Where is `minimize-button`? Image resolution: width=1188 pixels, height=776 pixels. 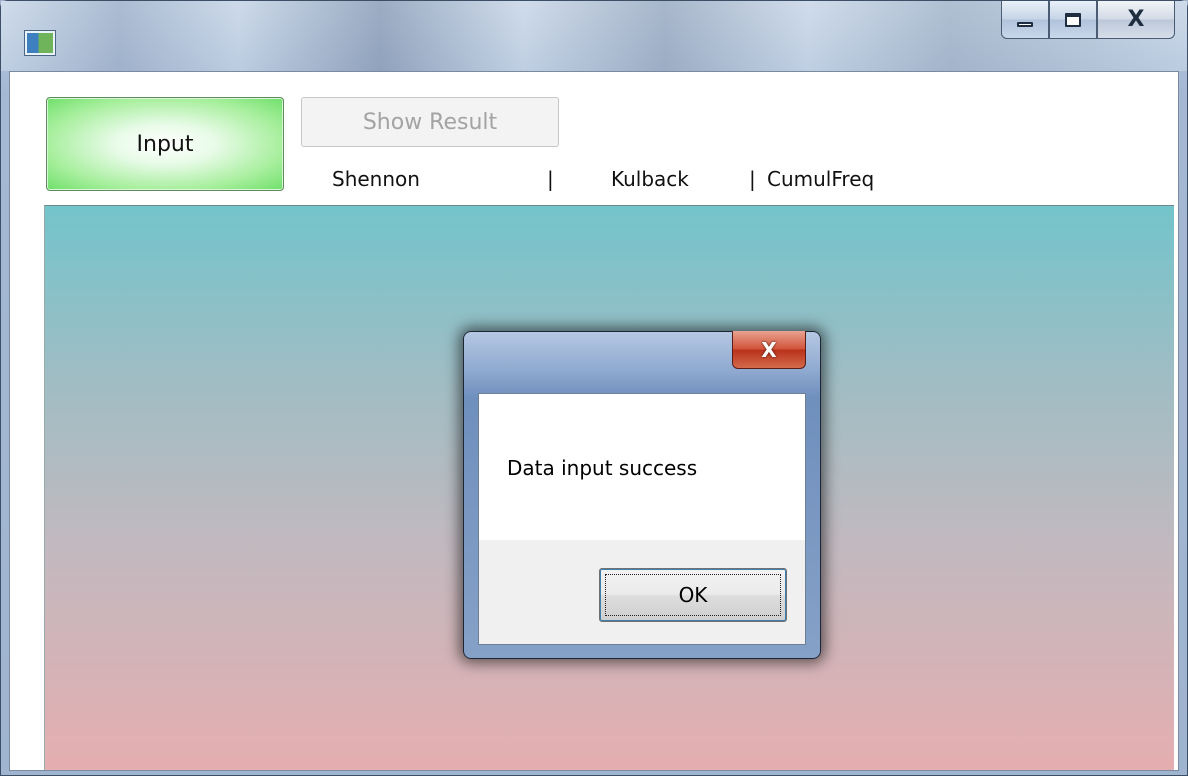
minimize-button is located at coordinates (1025, 20).